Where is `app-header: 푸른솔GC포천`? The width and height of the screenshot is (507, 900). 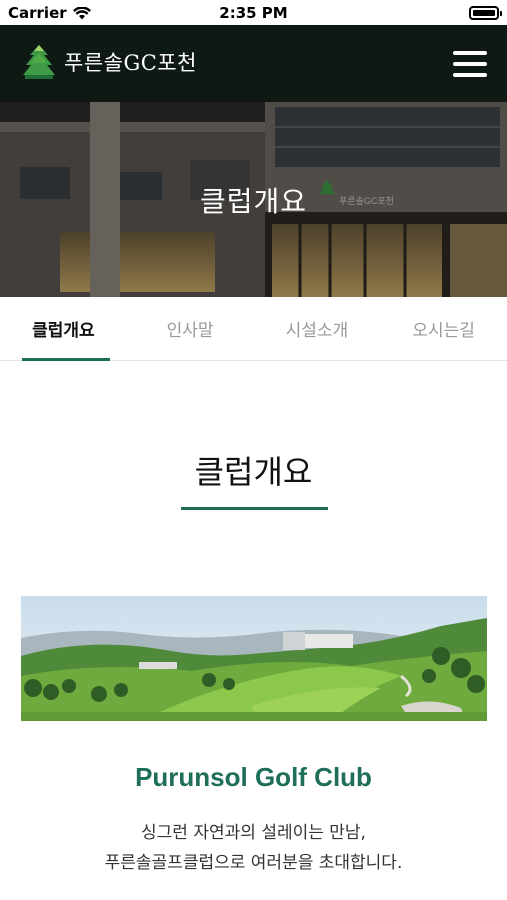 app-header: 푸른솔GC포천 is located at coordinates (253, 63).